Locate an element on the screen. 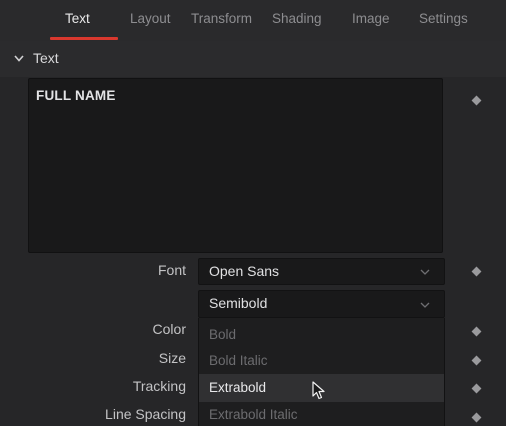 The height and width of the screenshot is (426, 506). color-label: Color is located at coordinates (169, 329).